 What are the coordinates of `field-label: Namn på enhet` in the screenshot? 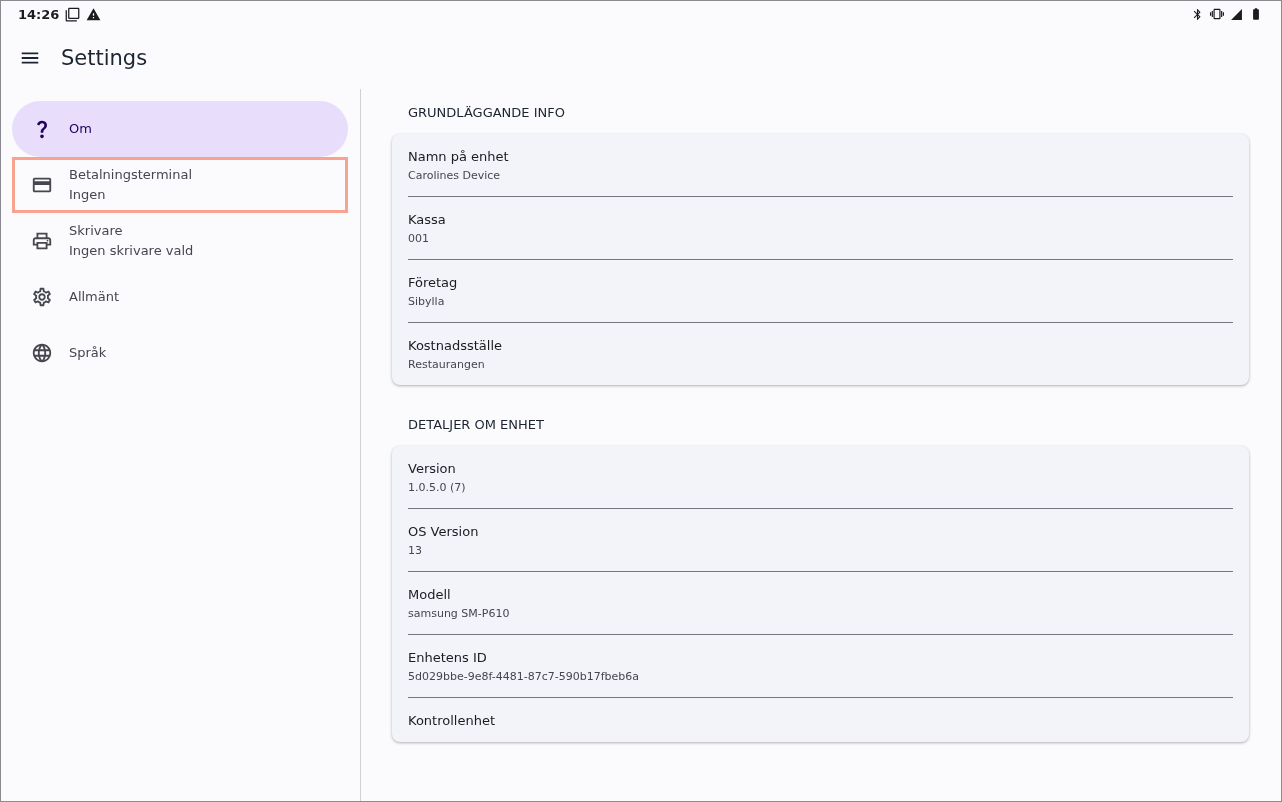 It's located at (459, 156).